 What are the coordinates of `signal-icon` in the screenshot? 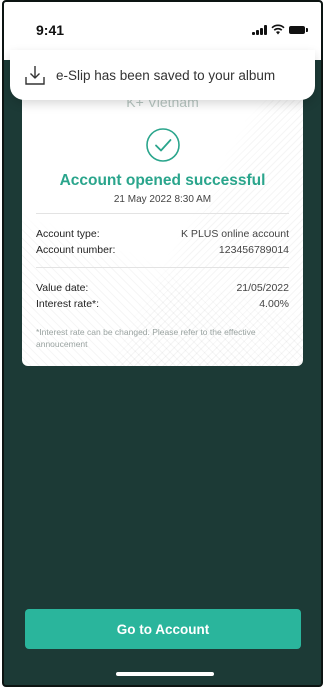 It's located at (259, 29).